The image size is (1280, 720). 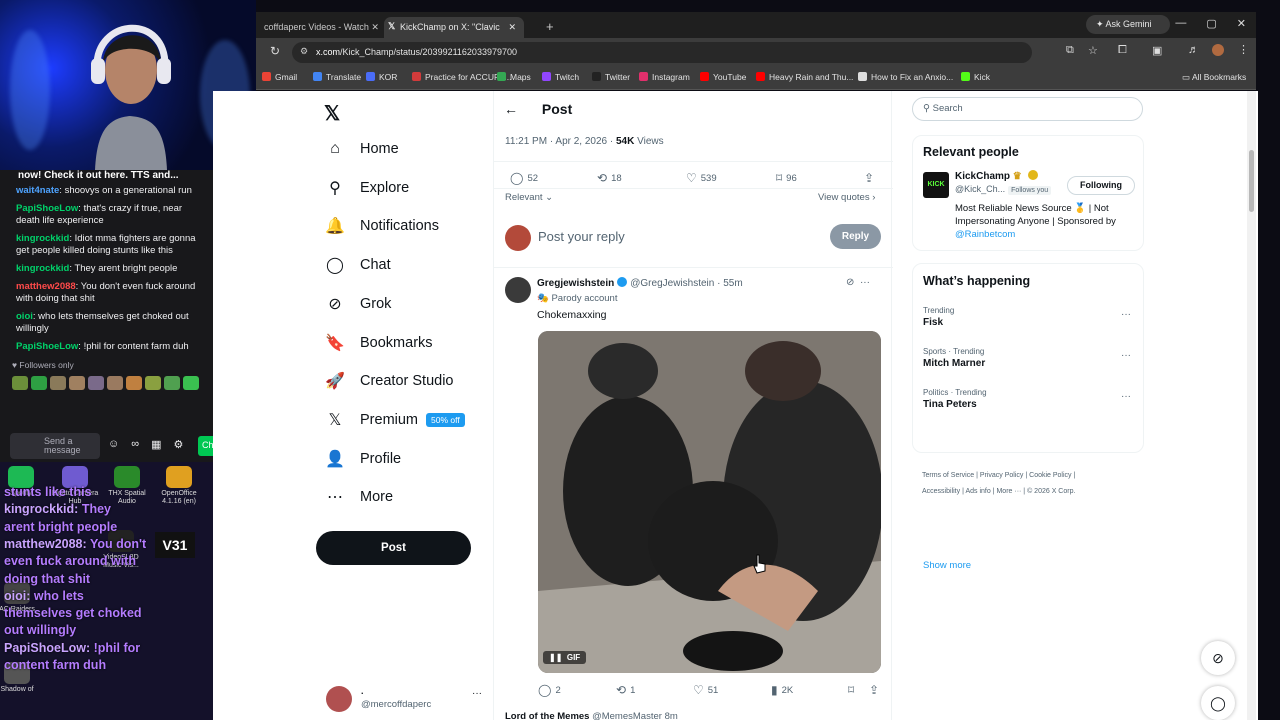 I want to click on chat-username: oioi, so click(x=24, y=316).